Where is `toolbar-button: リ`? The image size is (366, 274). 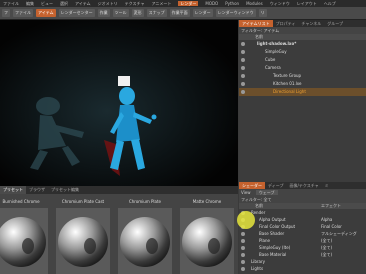
toolbar-button: リ is located at coordinates (262, 13).